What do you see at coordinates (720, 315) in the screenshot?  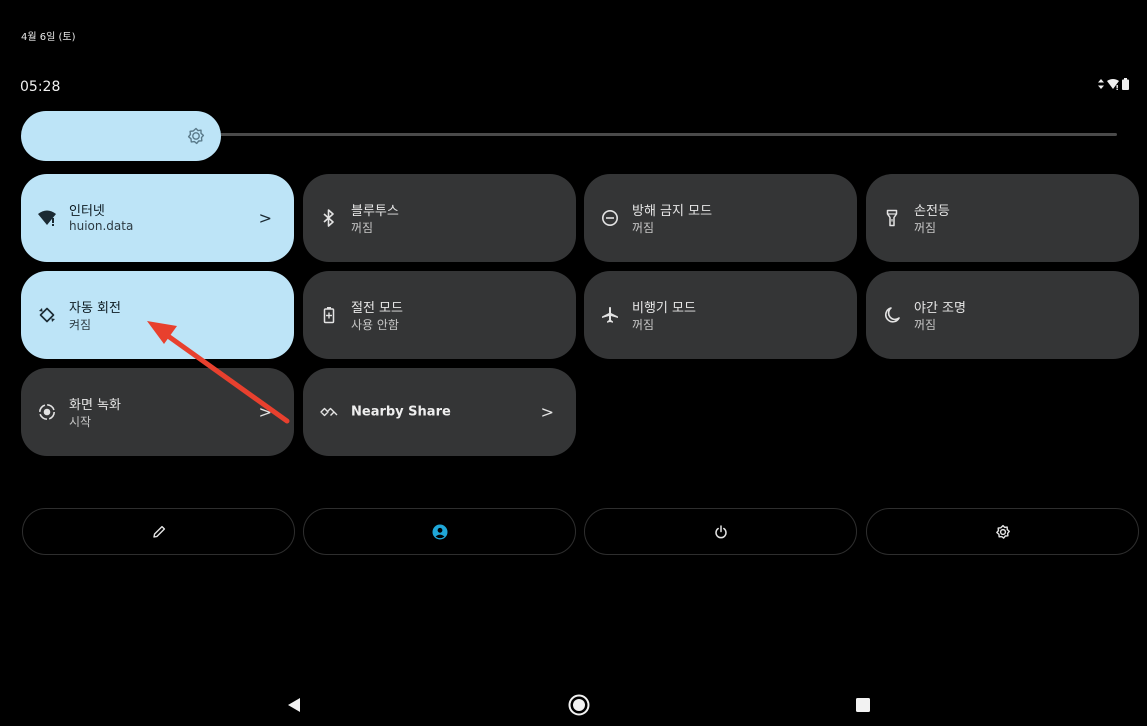 I see `tile-airplane-mode: 비행기 모드 꺼짐` at bounding box center [720, 315].